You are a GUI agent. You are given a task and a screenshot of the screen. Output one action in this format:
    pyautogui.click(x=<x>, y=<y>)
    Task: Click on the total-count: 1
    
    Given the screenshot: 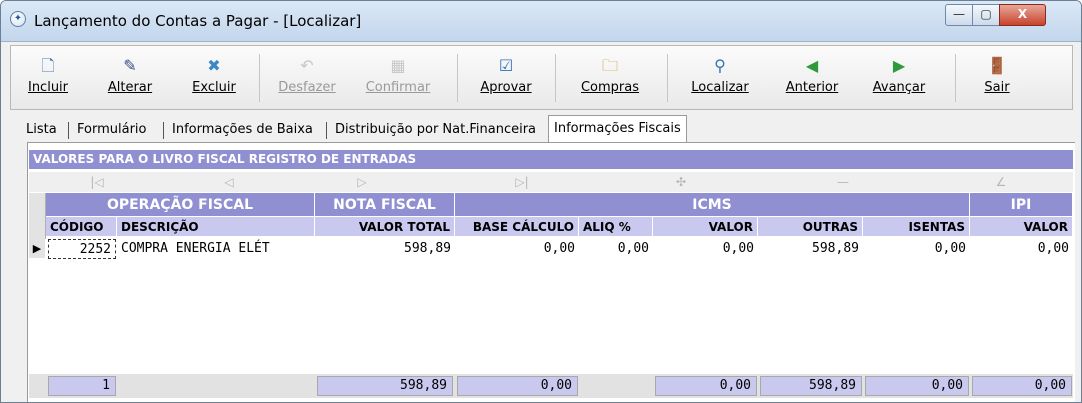 What is the action you would take?
    pyautogui.click(x=82, y=386)
    